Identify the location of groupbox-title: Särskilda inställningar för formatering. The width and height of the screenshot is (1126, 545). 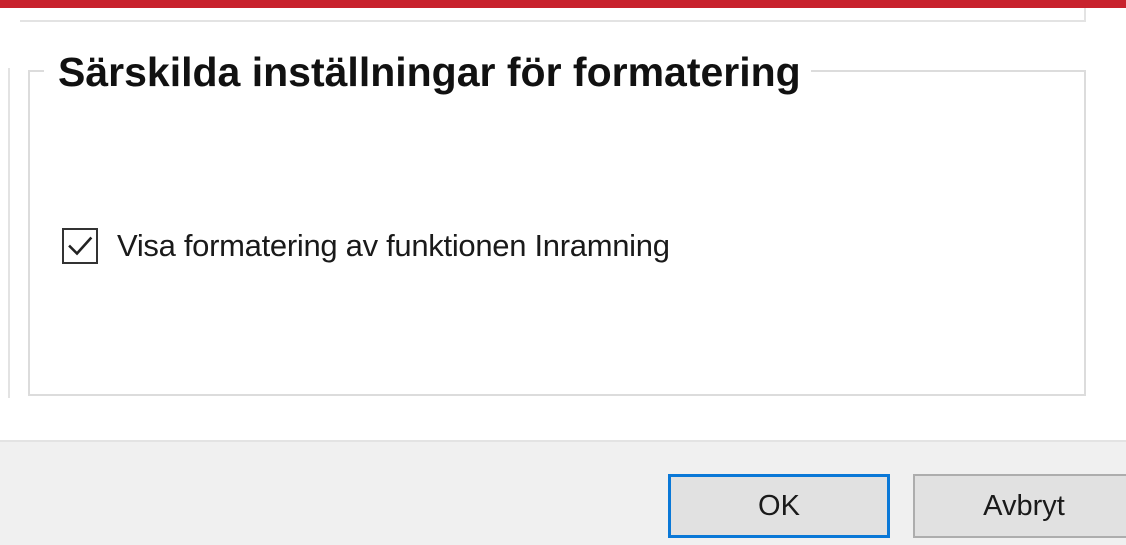
(427, 72).